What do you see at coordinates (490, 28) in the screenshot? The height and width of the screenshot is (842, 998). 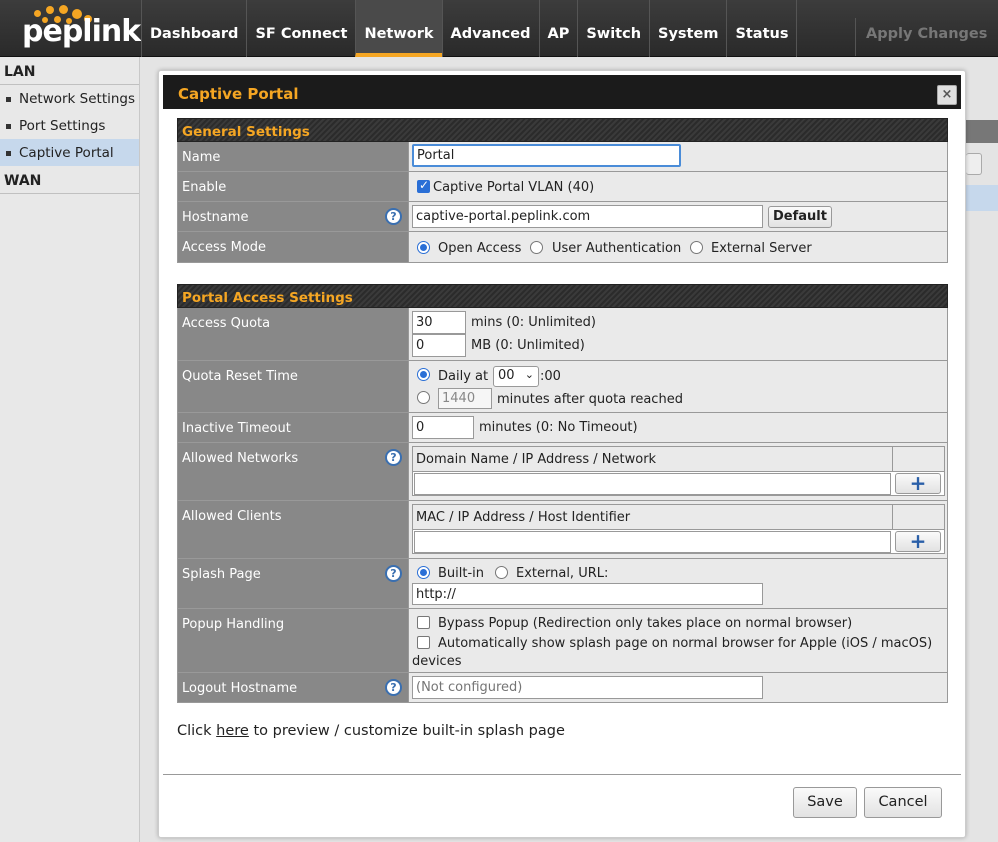 I see `nav-advanced: Advanced` at bounding box center [490, 28].